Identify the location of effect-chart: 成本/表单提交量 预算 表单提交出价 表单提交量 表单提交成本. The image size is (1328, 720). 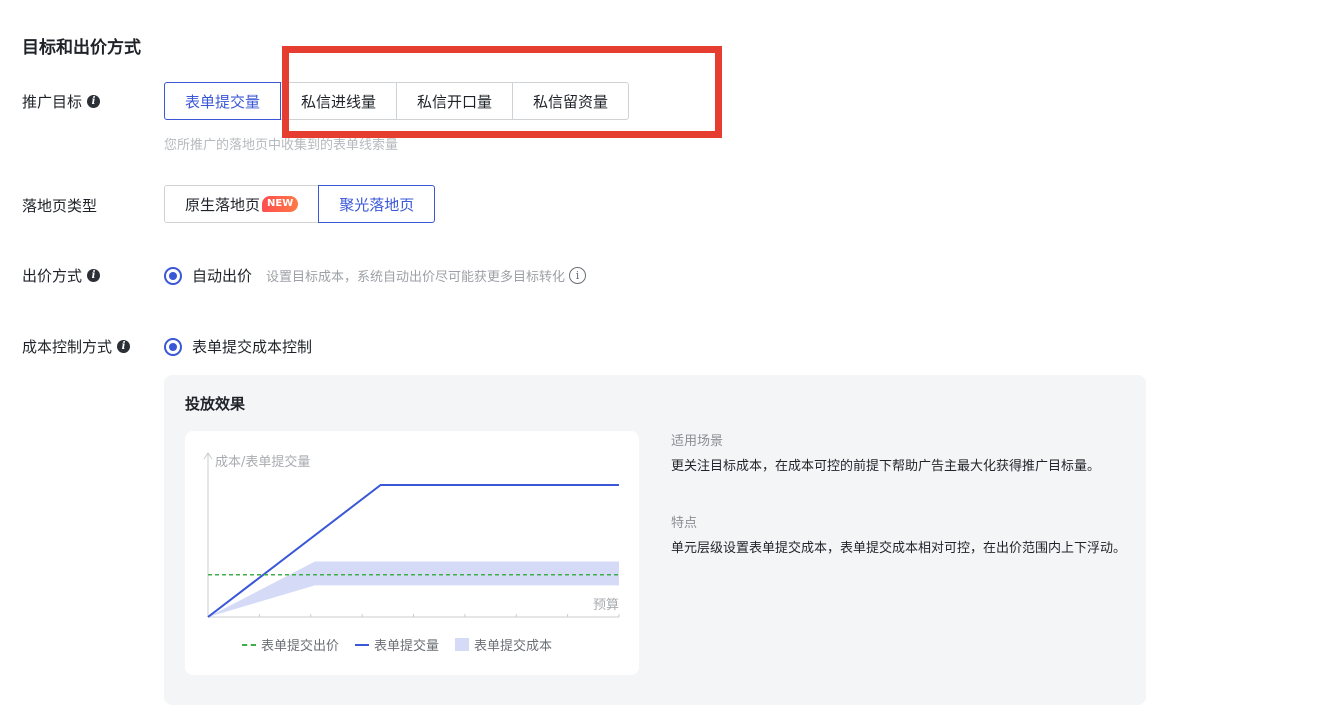
(412, 553).